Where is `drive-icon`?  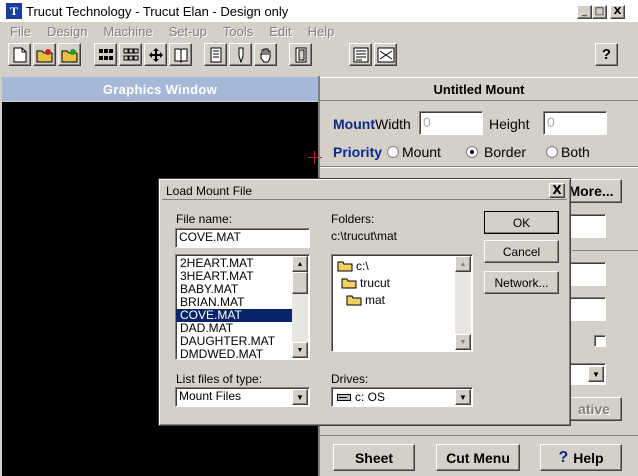
drive-icon is located at coordinates (344, 397).